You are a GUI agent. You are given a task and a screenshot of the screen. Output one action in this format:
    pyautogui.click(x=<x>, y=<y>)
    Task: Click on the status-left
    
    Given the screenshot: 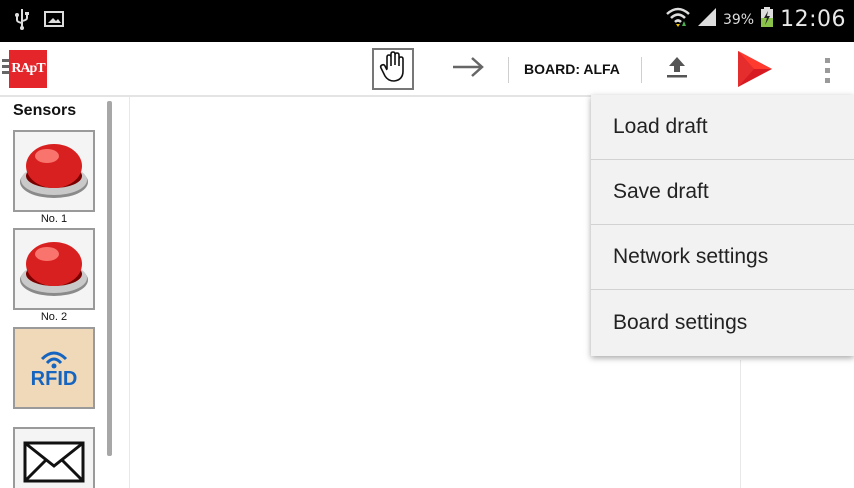 What is the action you would take?
    pyautogui.click(x=39, y=21)
    